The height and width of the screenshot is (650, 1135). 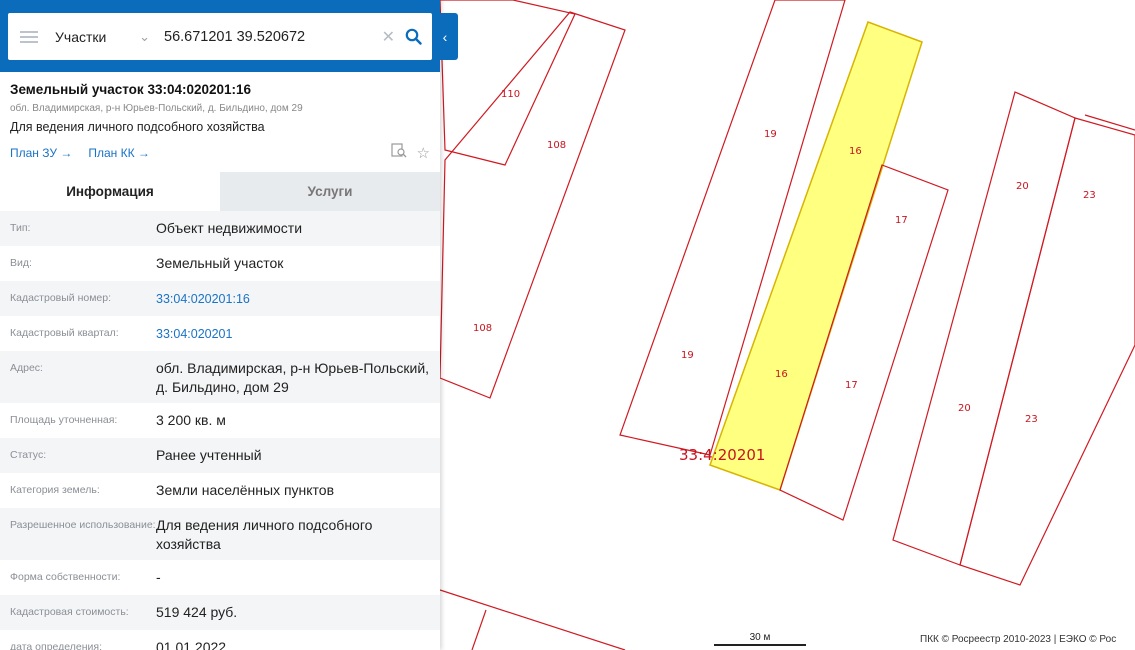 I want to click on layer-select-label: Участки, so click(x=81, y=36).